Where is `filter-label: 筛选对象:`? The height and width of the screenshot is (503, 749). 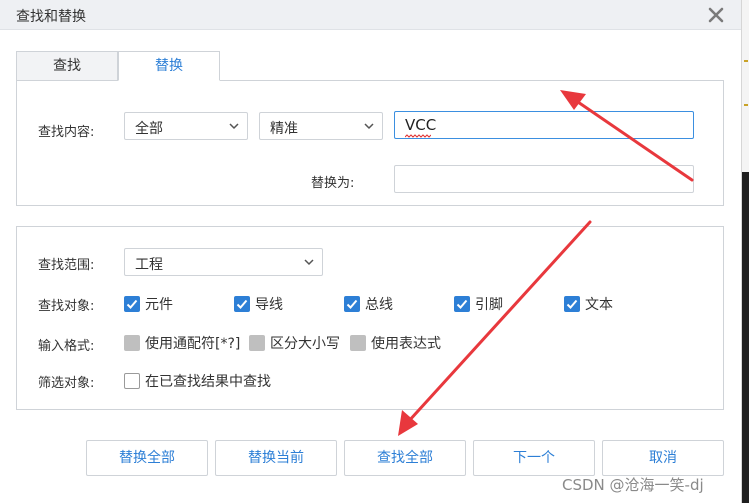
filter-label: 筛选对象: is located at coordinates (66, 383).